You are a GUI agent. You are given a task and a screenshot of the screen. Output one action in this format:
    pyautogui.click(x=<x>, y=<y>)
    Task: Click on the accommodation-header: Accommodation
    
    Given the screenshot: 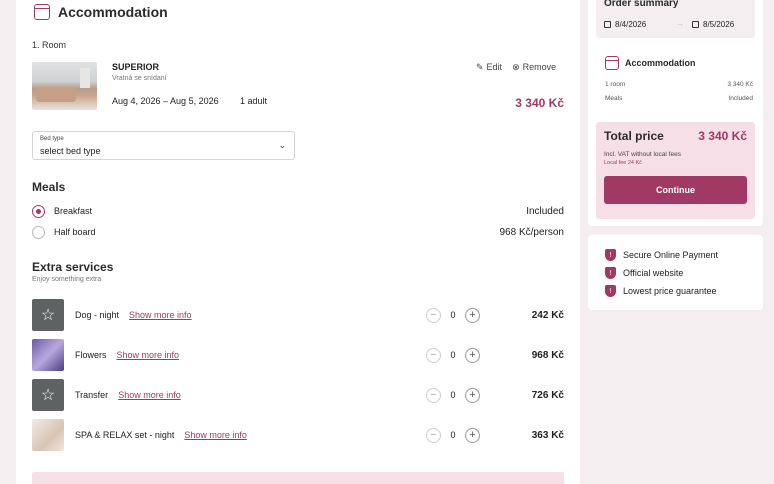 What is the action you would take?
    pyautogui.click(x=101, y=12)
    